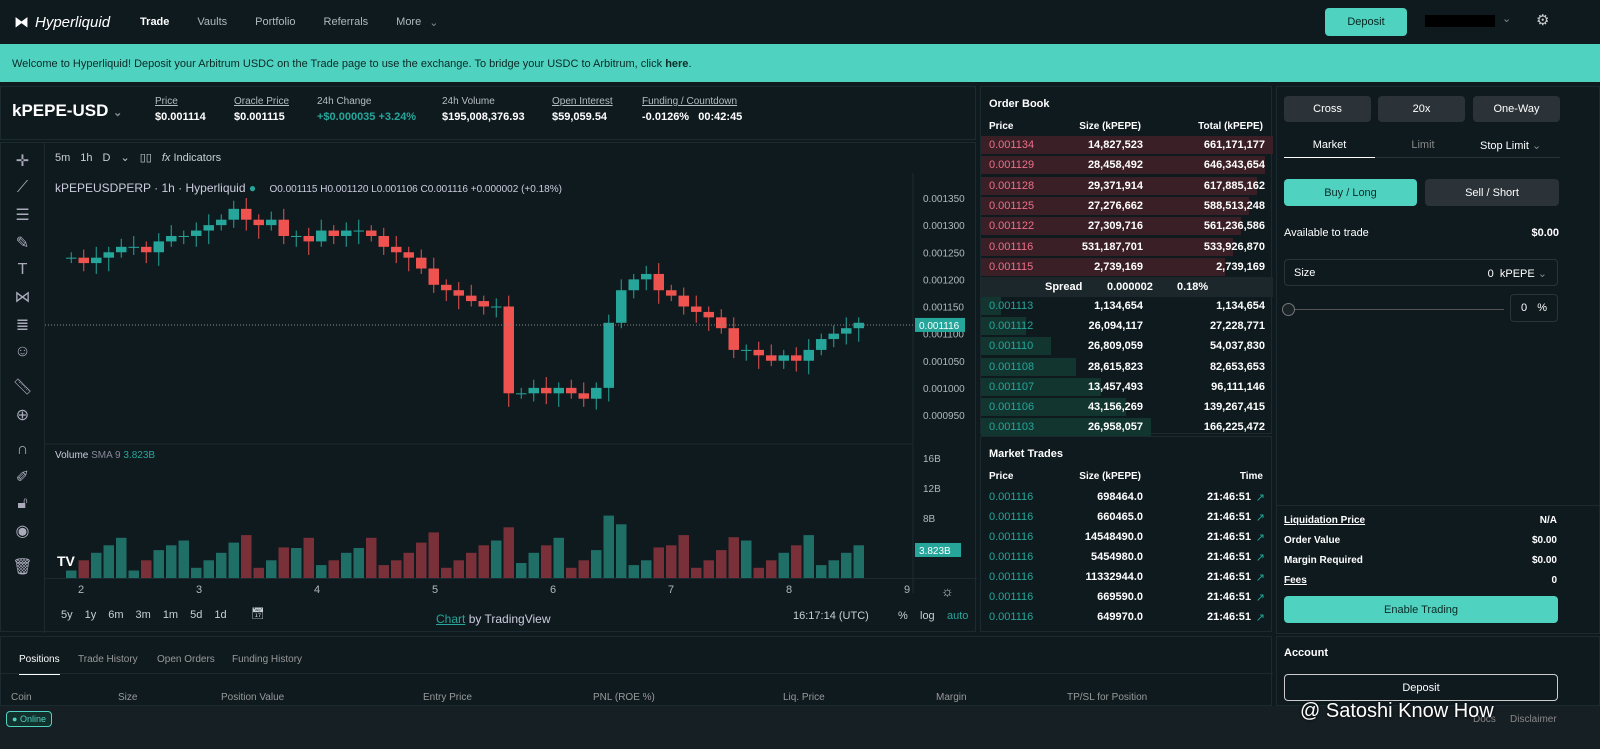  I want to click on info-label: Fees, so click(1295, 580).